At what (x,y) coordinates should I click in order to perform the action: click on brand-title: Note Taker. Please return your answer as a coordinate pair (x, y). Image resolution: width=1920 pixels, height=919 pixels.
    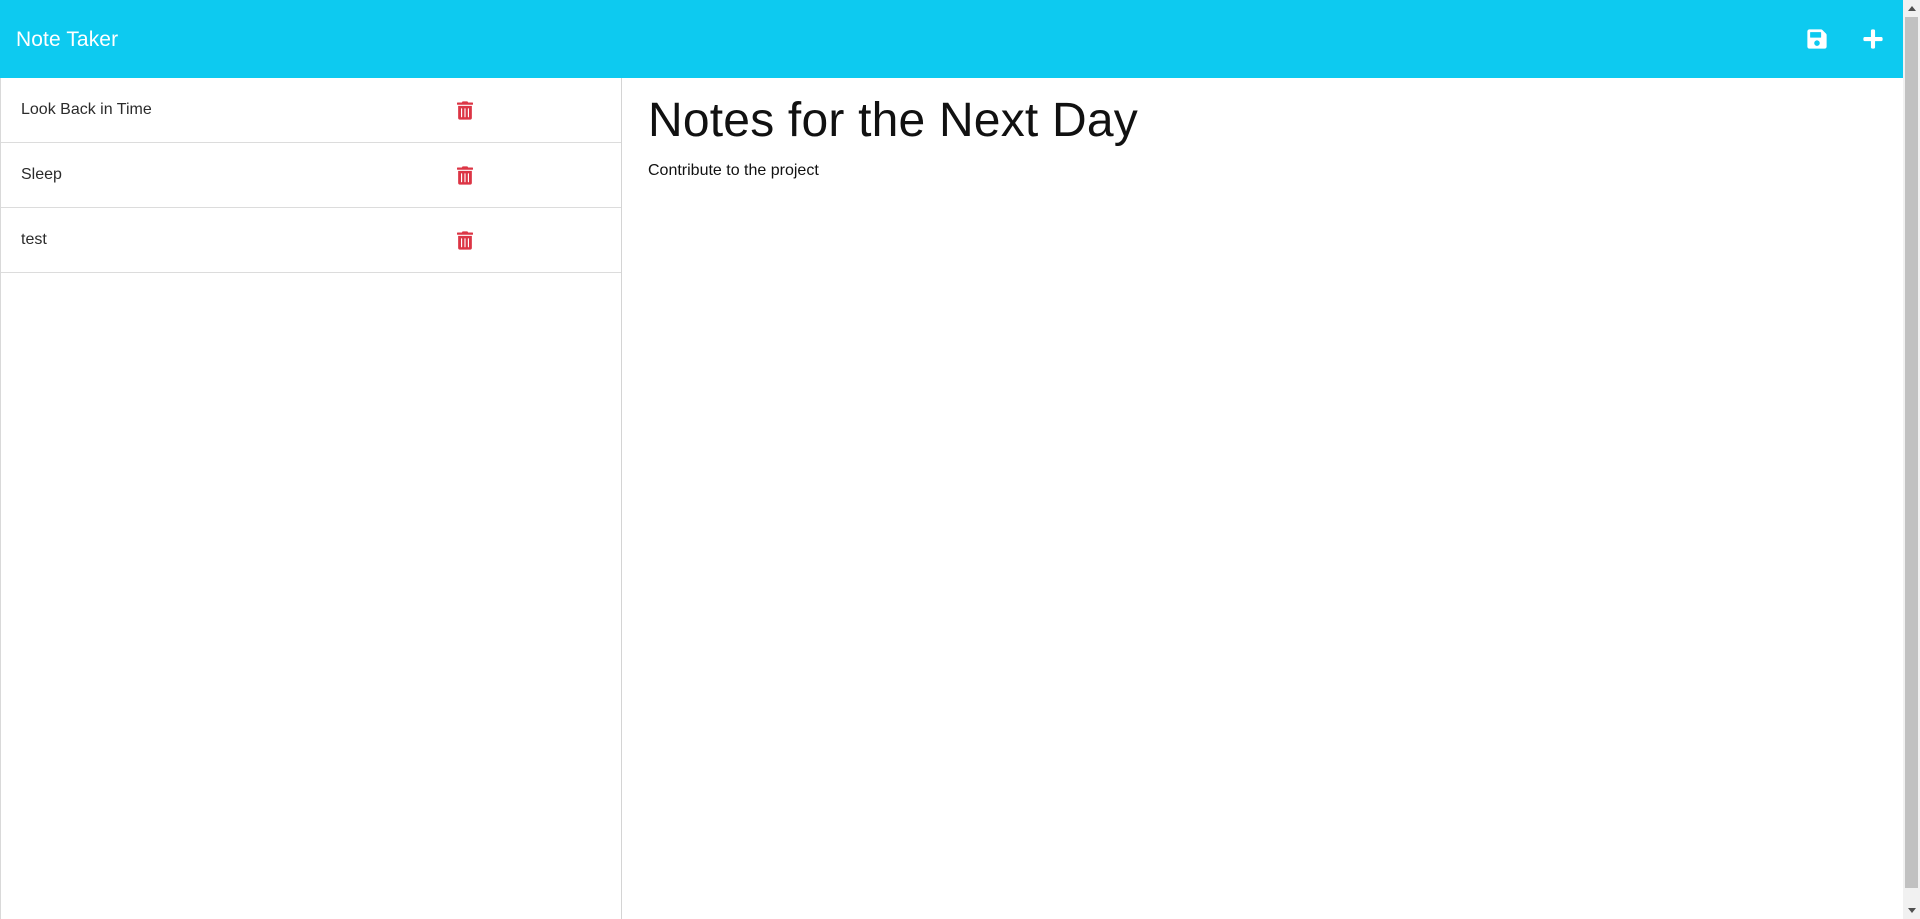
    Looking at the image, I should click on (67, 40).